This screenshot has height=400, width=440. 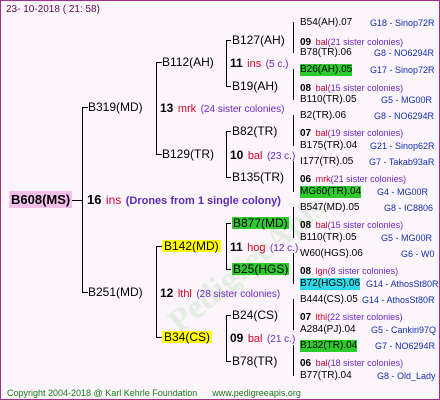 What do you see at coordinates (255, 315) in the screenshot?
I see `g3-node: B24(CS)` at bounding box center [255, 315].